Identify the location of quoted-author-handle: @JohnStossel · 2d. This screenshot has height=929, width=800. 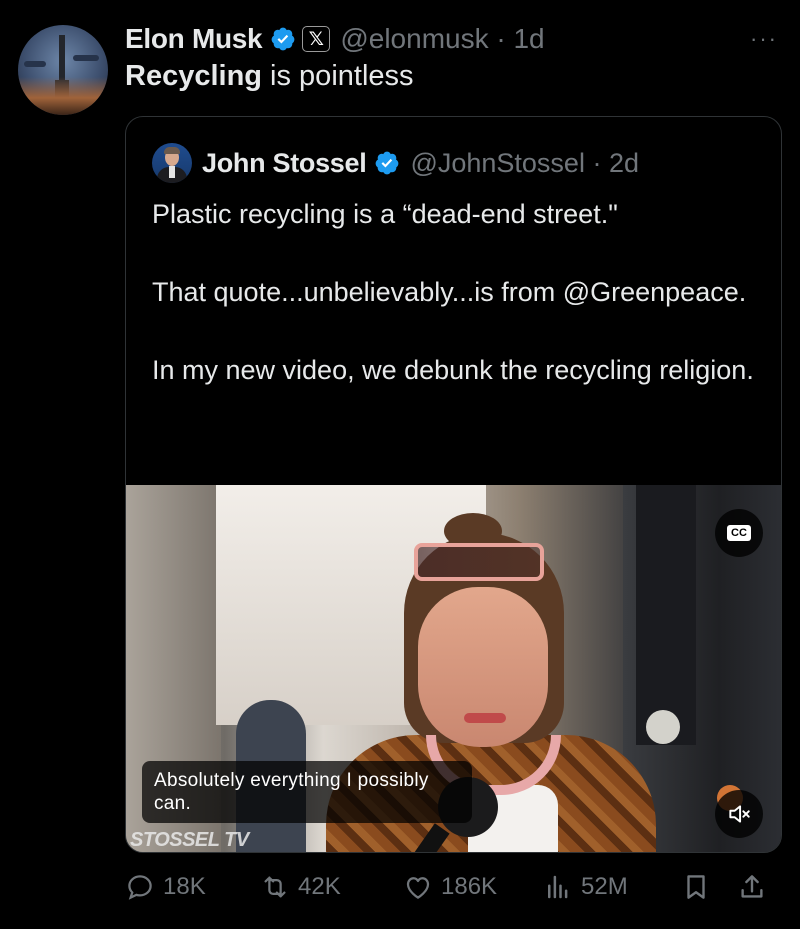
(524, 163).